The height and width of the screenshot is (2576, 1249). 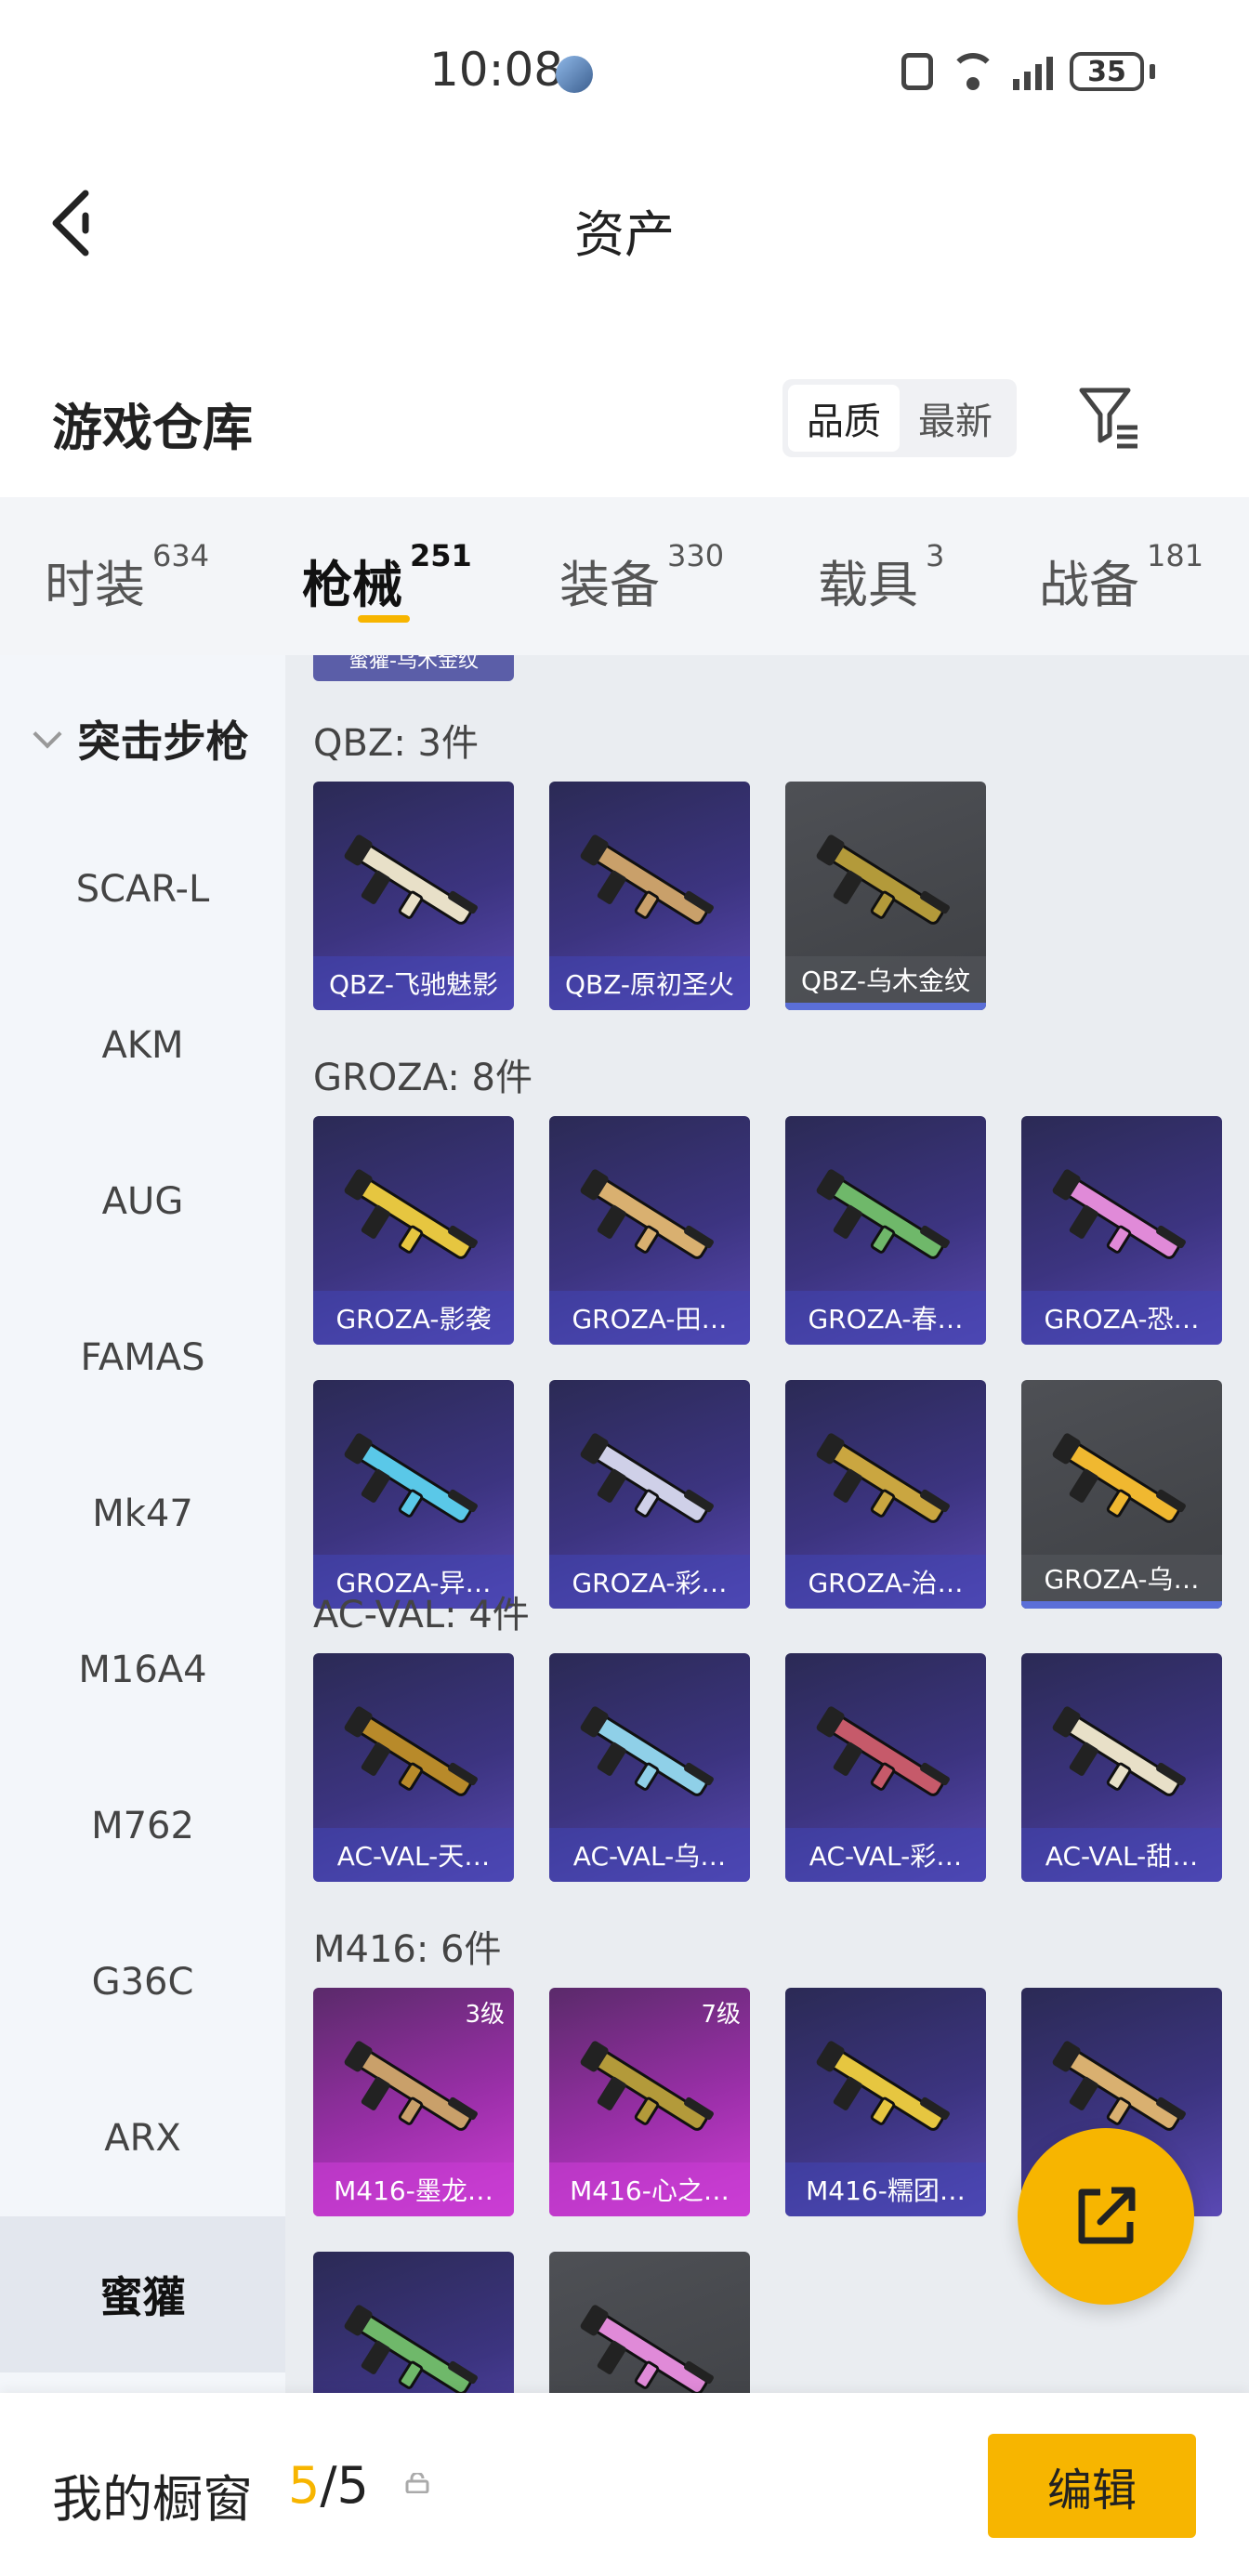 I want to click on lock-icon, so click(x=417, y=2483).